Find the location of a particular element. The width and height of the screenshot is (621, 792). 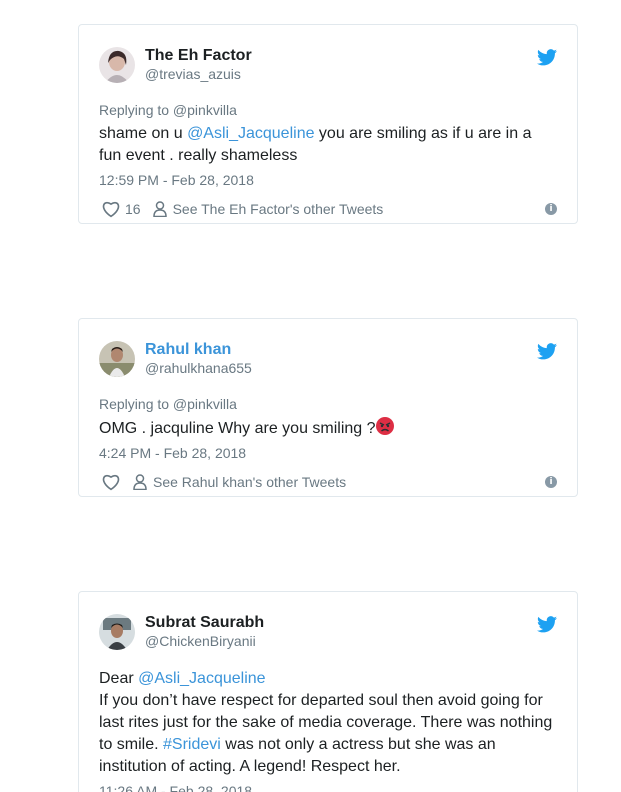

tweet-timestamp: 12:59 PM - Feb 28, 2018 is located at coordinates (328, 180).